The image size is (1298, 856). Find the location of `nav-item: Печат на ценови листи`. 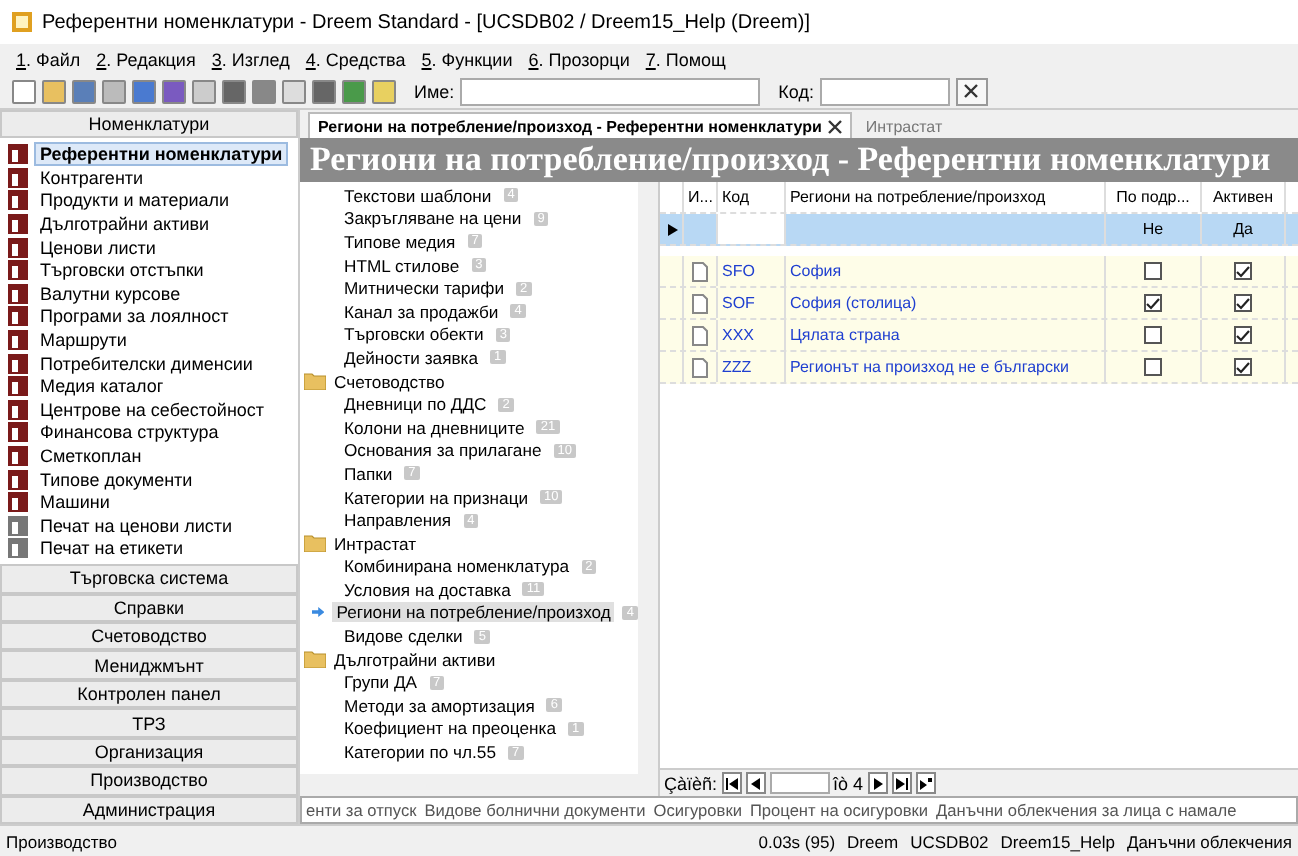

nav-item: Печат на ценови листи is located at coordinates (149, 525).